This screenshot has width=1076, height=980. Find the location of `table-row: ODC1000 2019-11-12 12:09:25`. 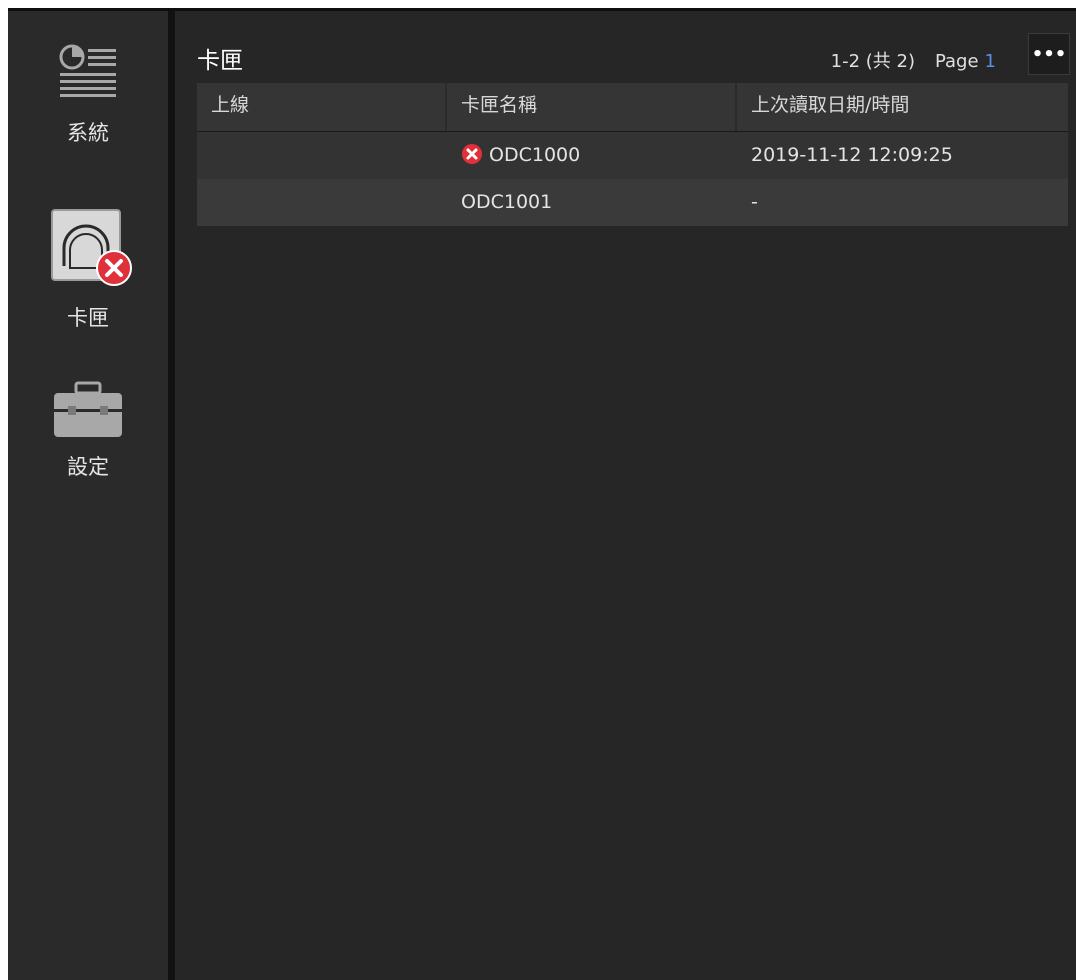

table-row: ODC1000 2019-11-12 12:09:25 is located at coordinates (632, 155).